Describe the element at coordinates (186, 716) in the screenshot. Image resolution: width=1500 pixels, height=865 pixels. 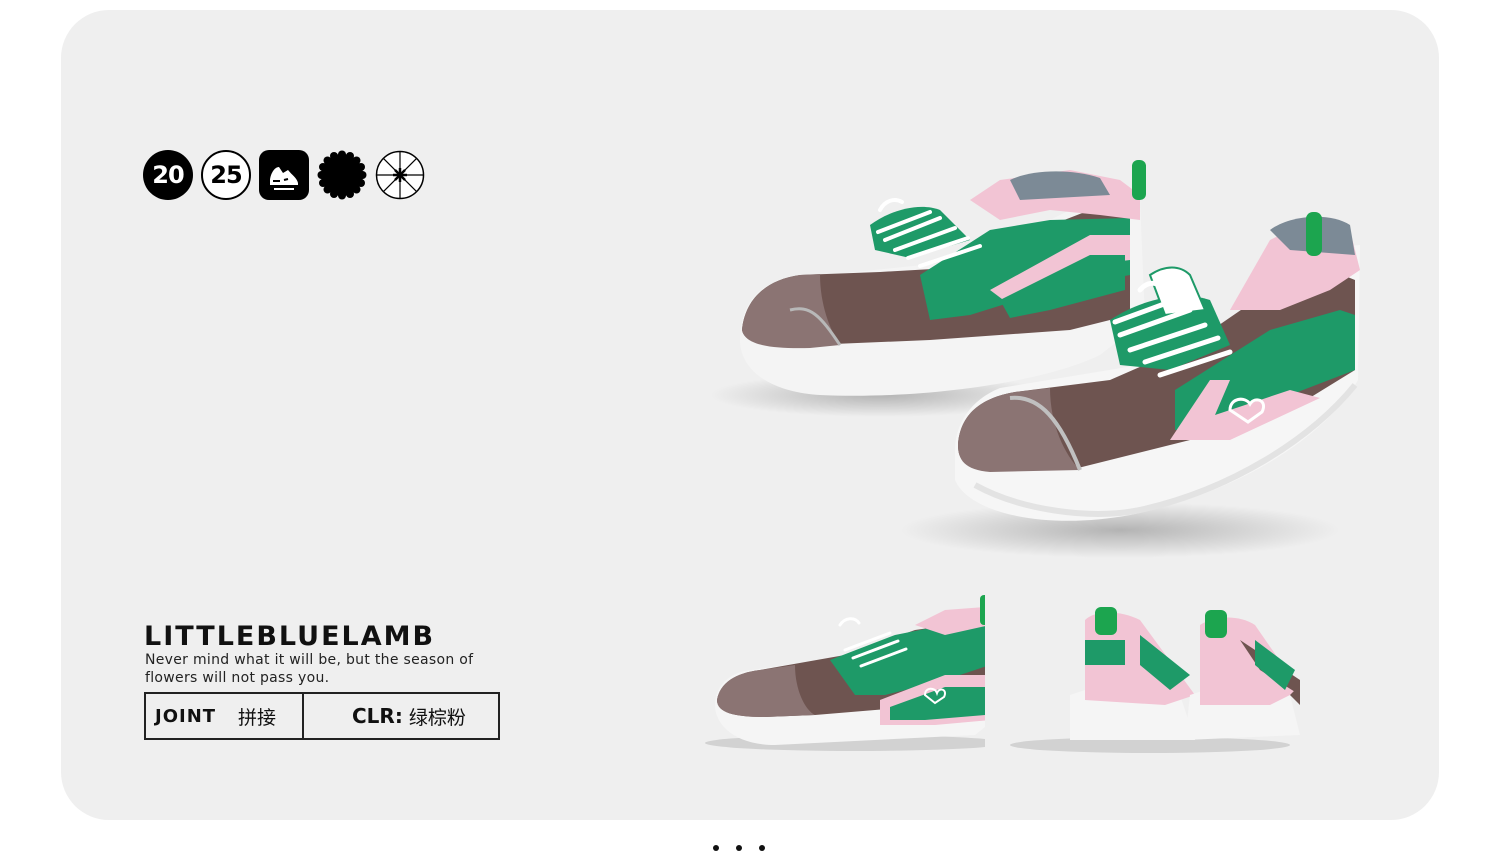
I see `spec-joint-key: JOINT` at that location.